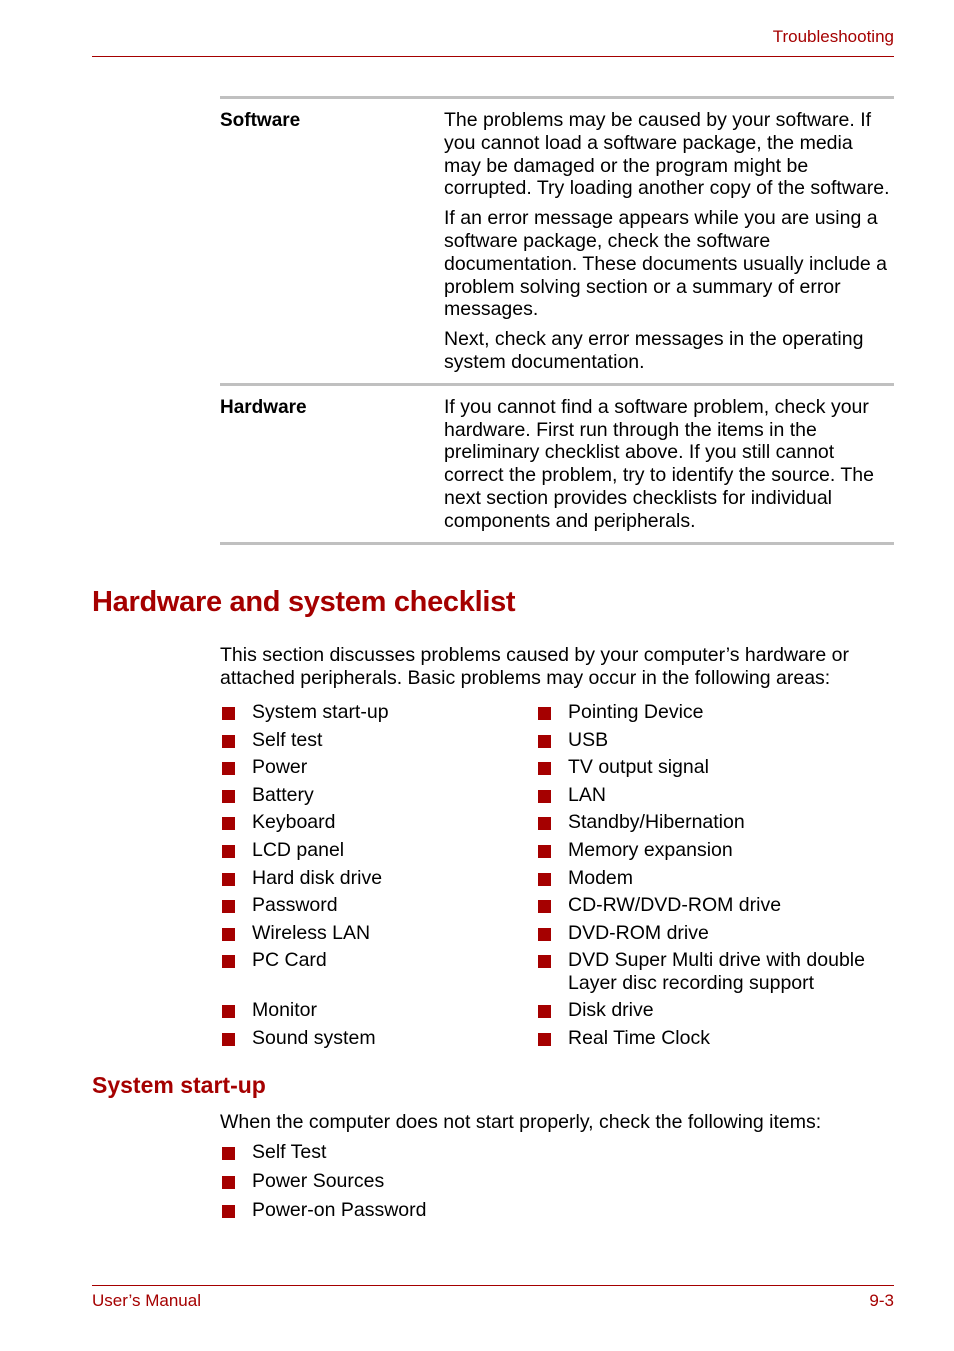 This screenshot has width=954, height=1351. Describe the element at coordinates (587, 794) in the screenshot. I see `list-item-text: LAN` at that location.